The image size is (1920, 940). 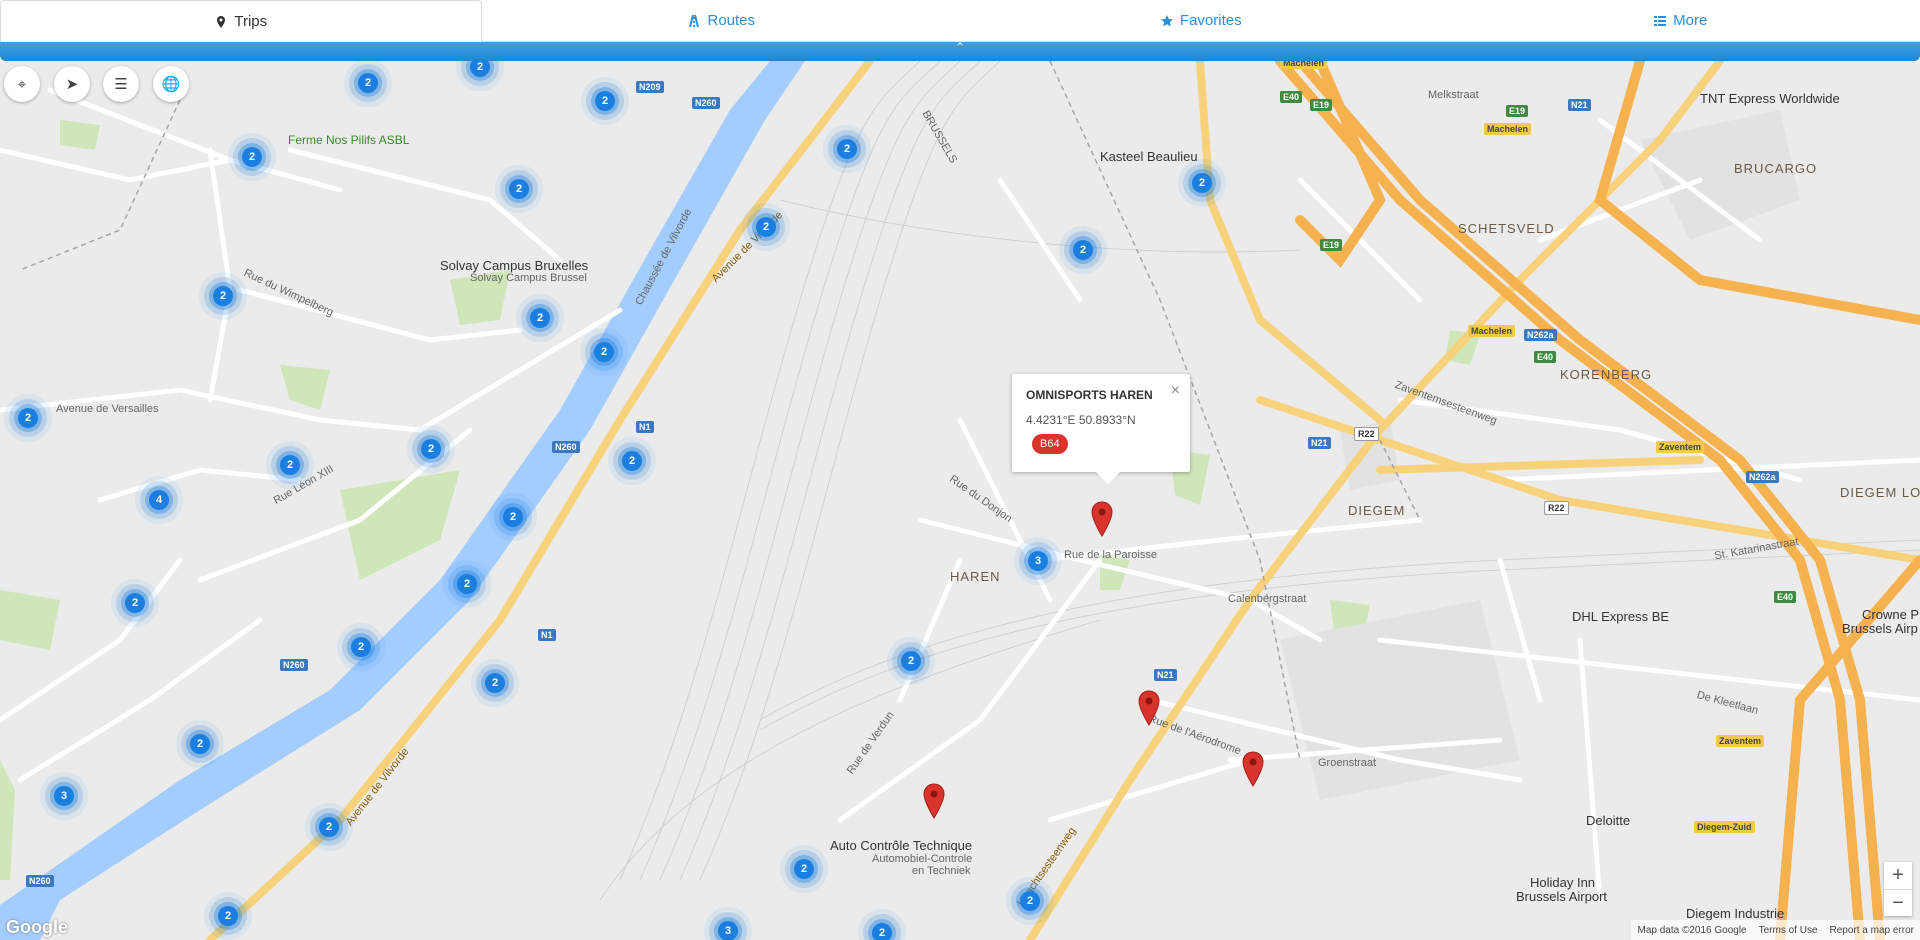 I want to click on chevron-up-icon: ⌃, so click(x=960, y=47).